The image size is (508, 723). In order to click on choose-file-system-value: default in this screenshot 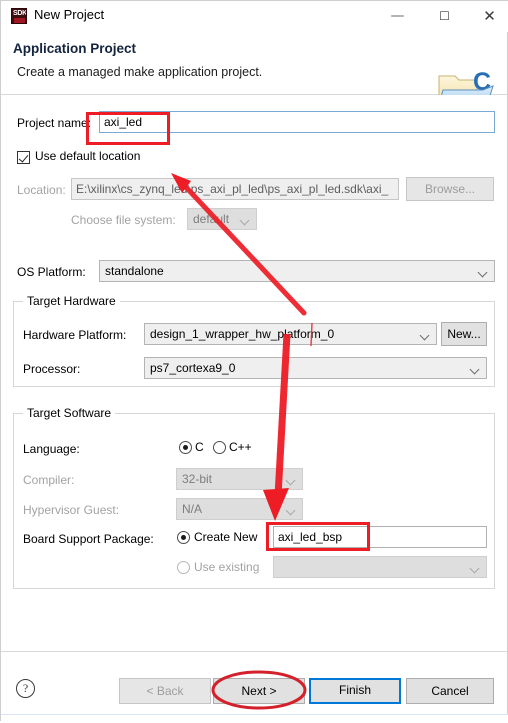, I will do `click(211, 219)`.